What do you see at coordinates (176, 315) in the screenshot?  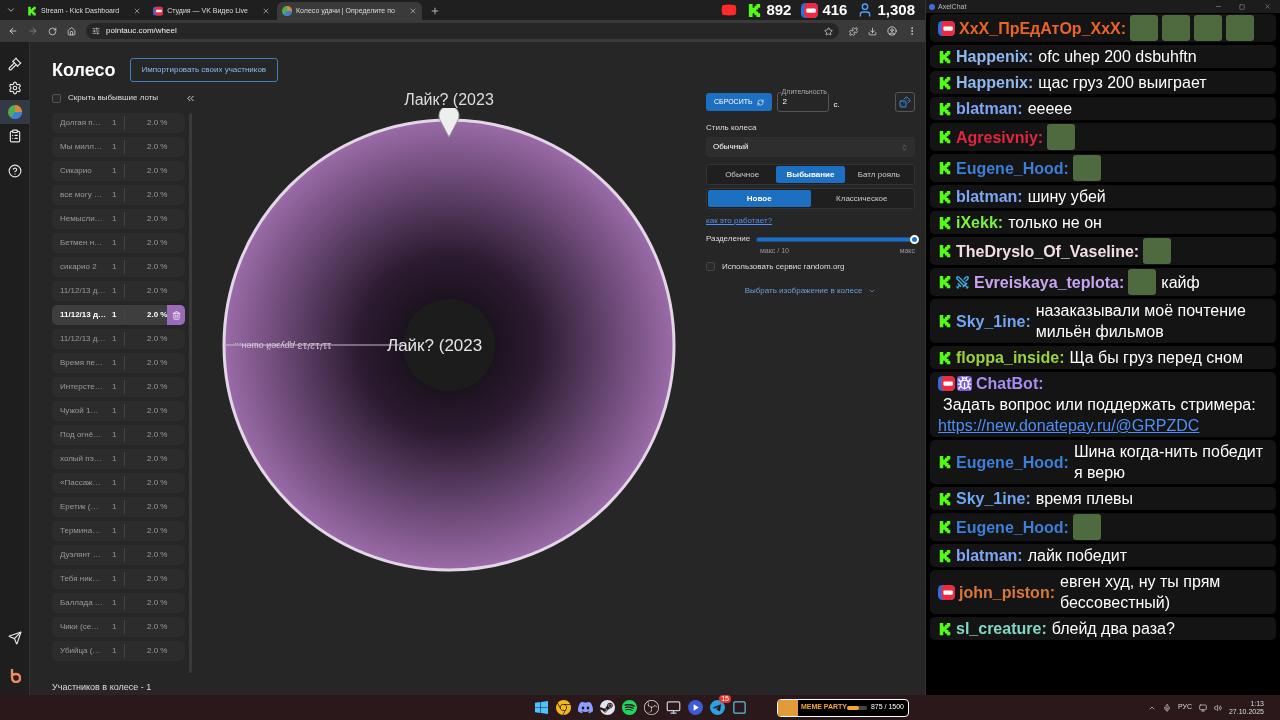 I see `delete-button` at bounding box center [176, 315].